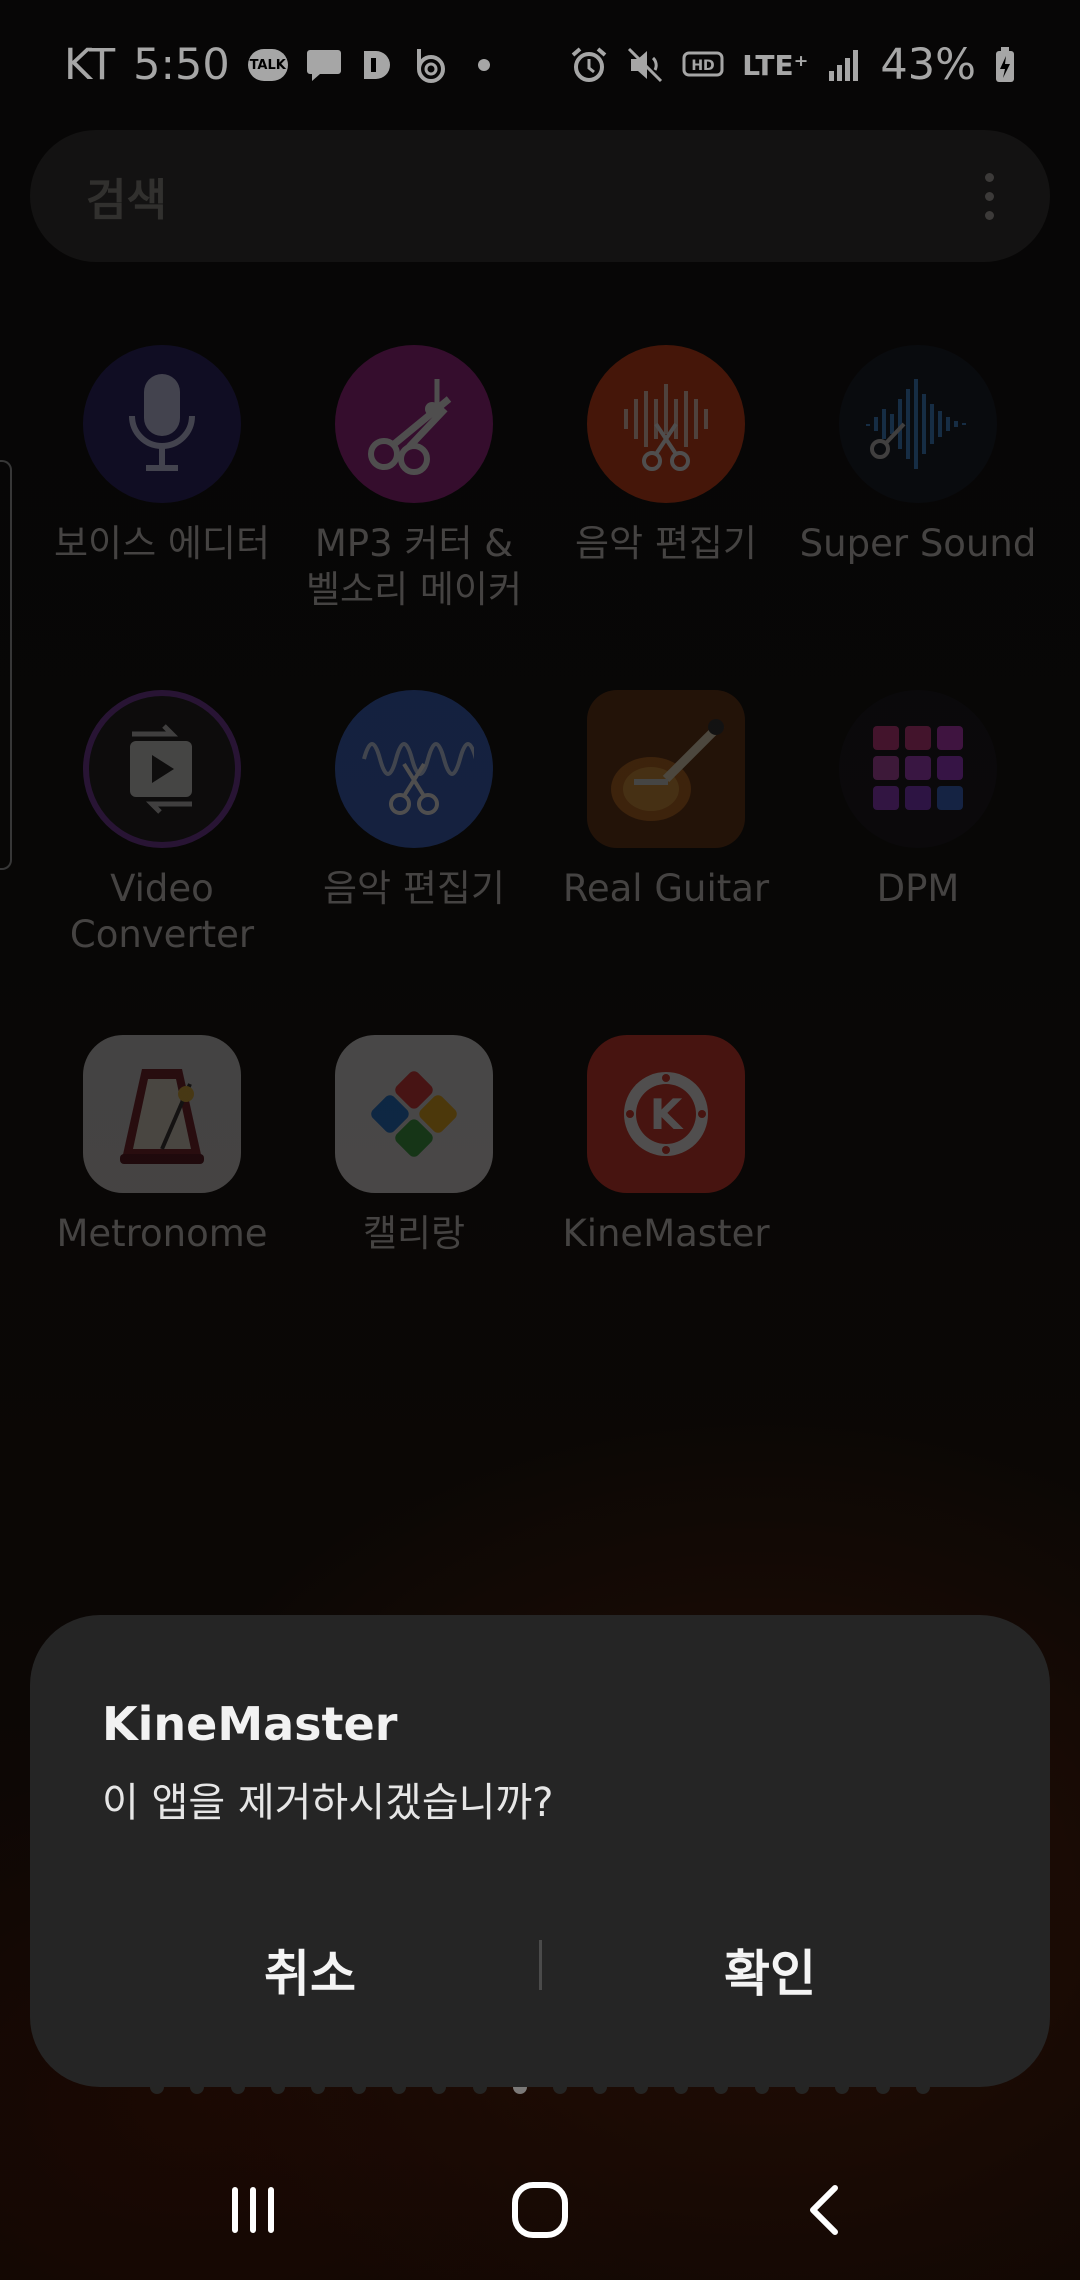 The width and height of the screenshot is (1080, 2280). Describe the element at coordinates (310, 1970) in the screenshot. I see `cancel-button: 취소` at that location.